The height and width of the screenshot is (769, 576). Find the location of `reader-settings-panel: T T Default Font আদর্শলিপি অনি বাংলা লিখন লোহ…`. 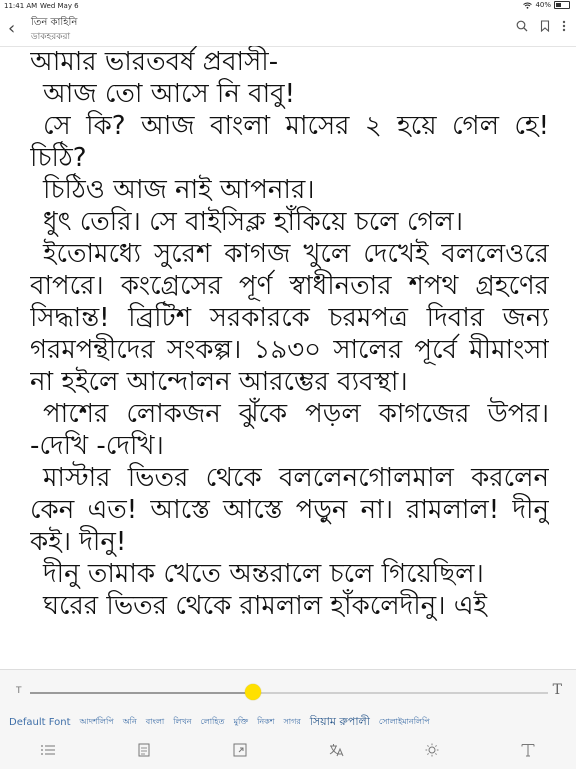

reader-settings-panel: T T Default Font আদর্শলিপি অনি বাংলা লিখন লোহ… is located at coordinates (288, 719).